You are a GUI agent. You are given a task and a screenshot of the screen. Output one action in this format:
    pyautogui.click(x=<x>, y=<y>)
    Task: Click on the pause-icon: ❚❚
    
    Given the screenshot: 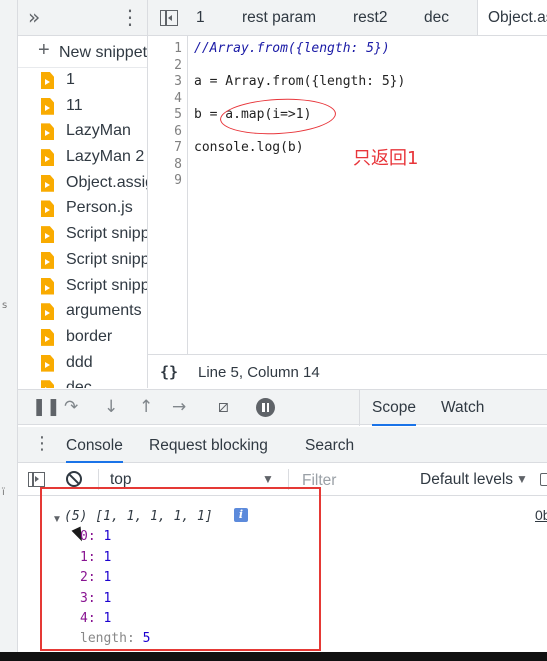 What is the action you would take?
    pyautogui.click(x=46, y=407)
    